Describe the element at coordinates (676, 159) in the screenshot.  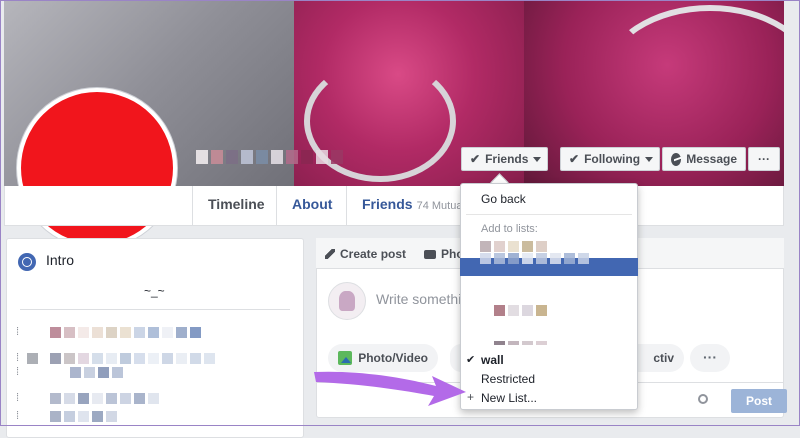
I see `messenger-icon` at that location.